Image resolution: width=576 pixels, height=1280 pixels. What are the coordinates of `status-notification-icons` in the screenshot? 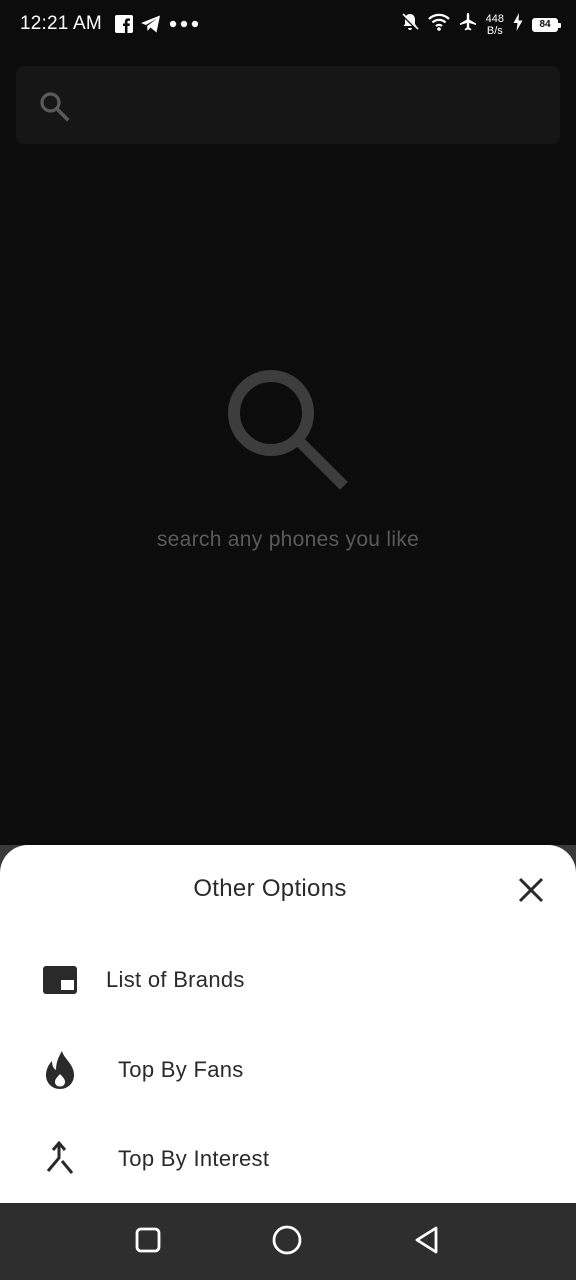 It's located at (158, 26).